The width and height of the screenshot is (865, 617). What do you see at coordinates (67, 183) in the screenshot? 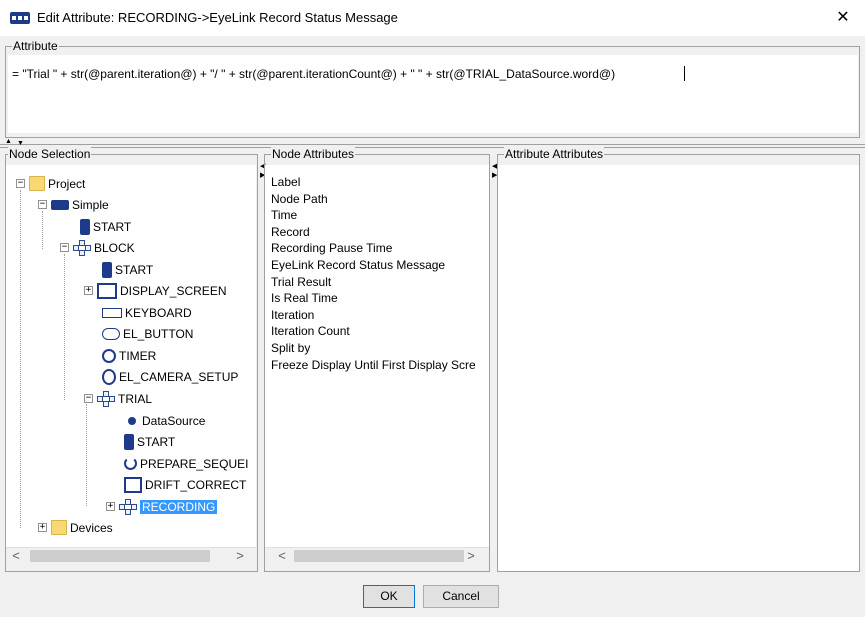
I see `tree-node-label: Project` at bounding box center [67, 183].